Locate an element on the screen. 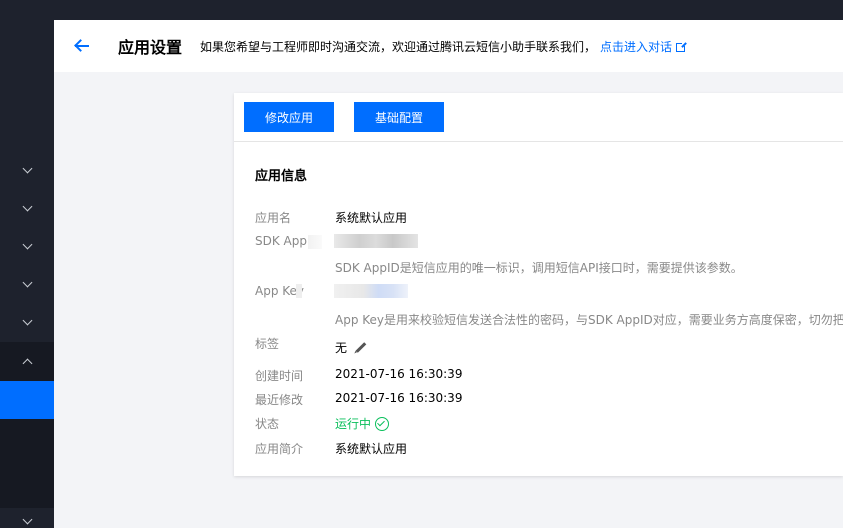  modify-app-button: 修改应用 is located at coordinates (289, 117).